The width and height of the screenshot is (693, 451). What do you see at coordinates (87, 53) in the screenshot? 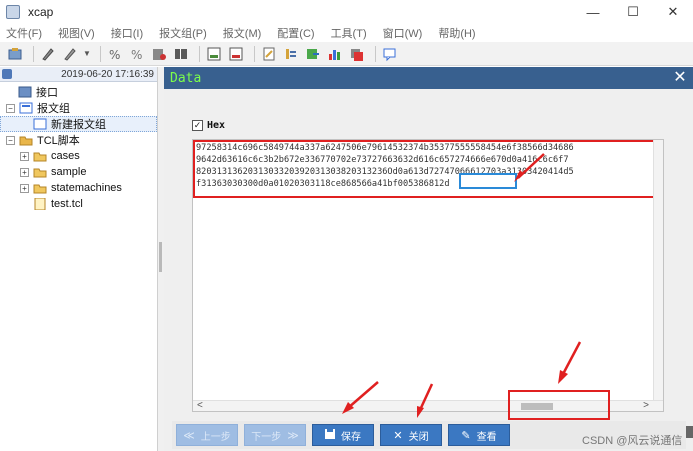
I see `dropdown-arrow-icon: ▼` at bounding box center [87, 53].